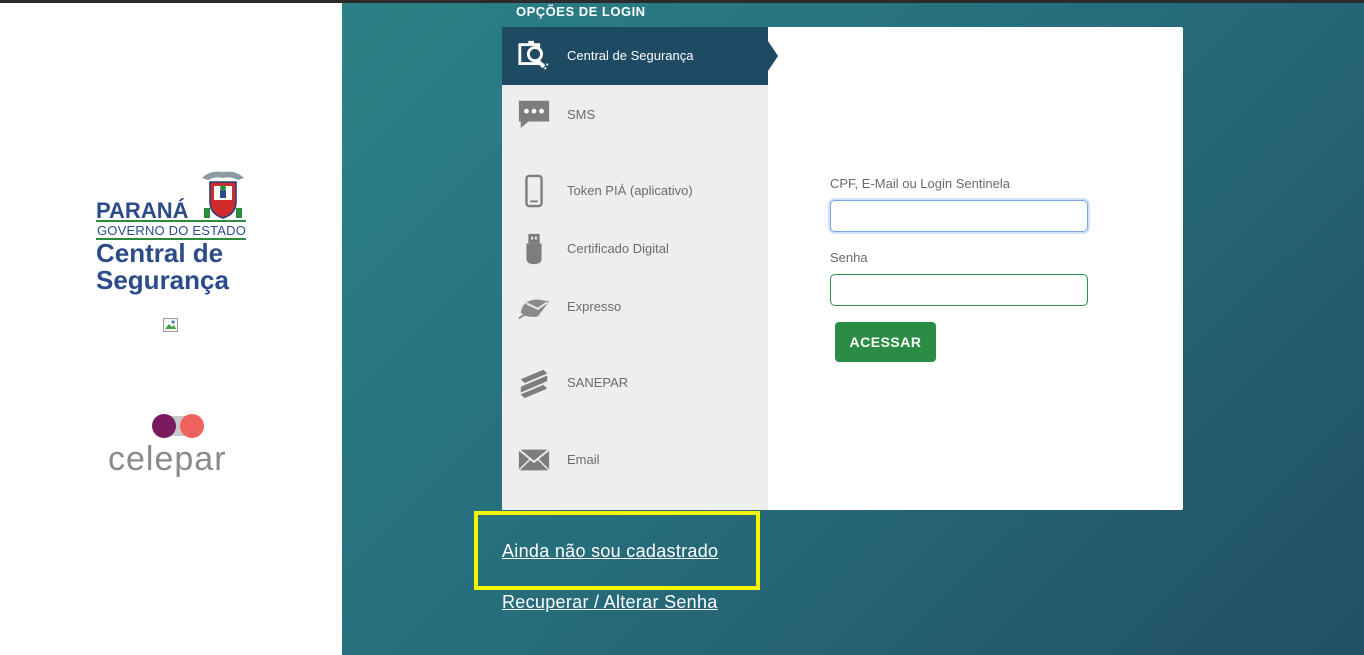  I want to click on cpf-input, so click(959, 216).